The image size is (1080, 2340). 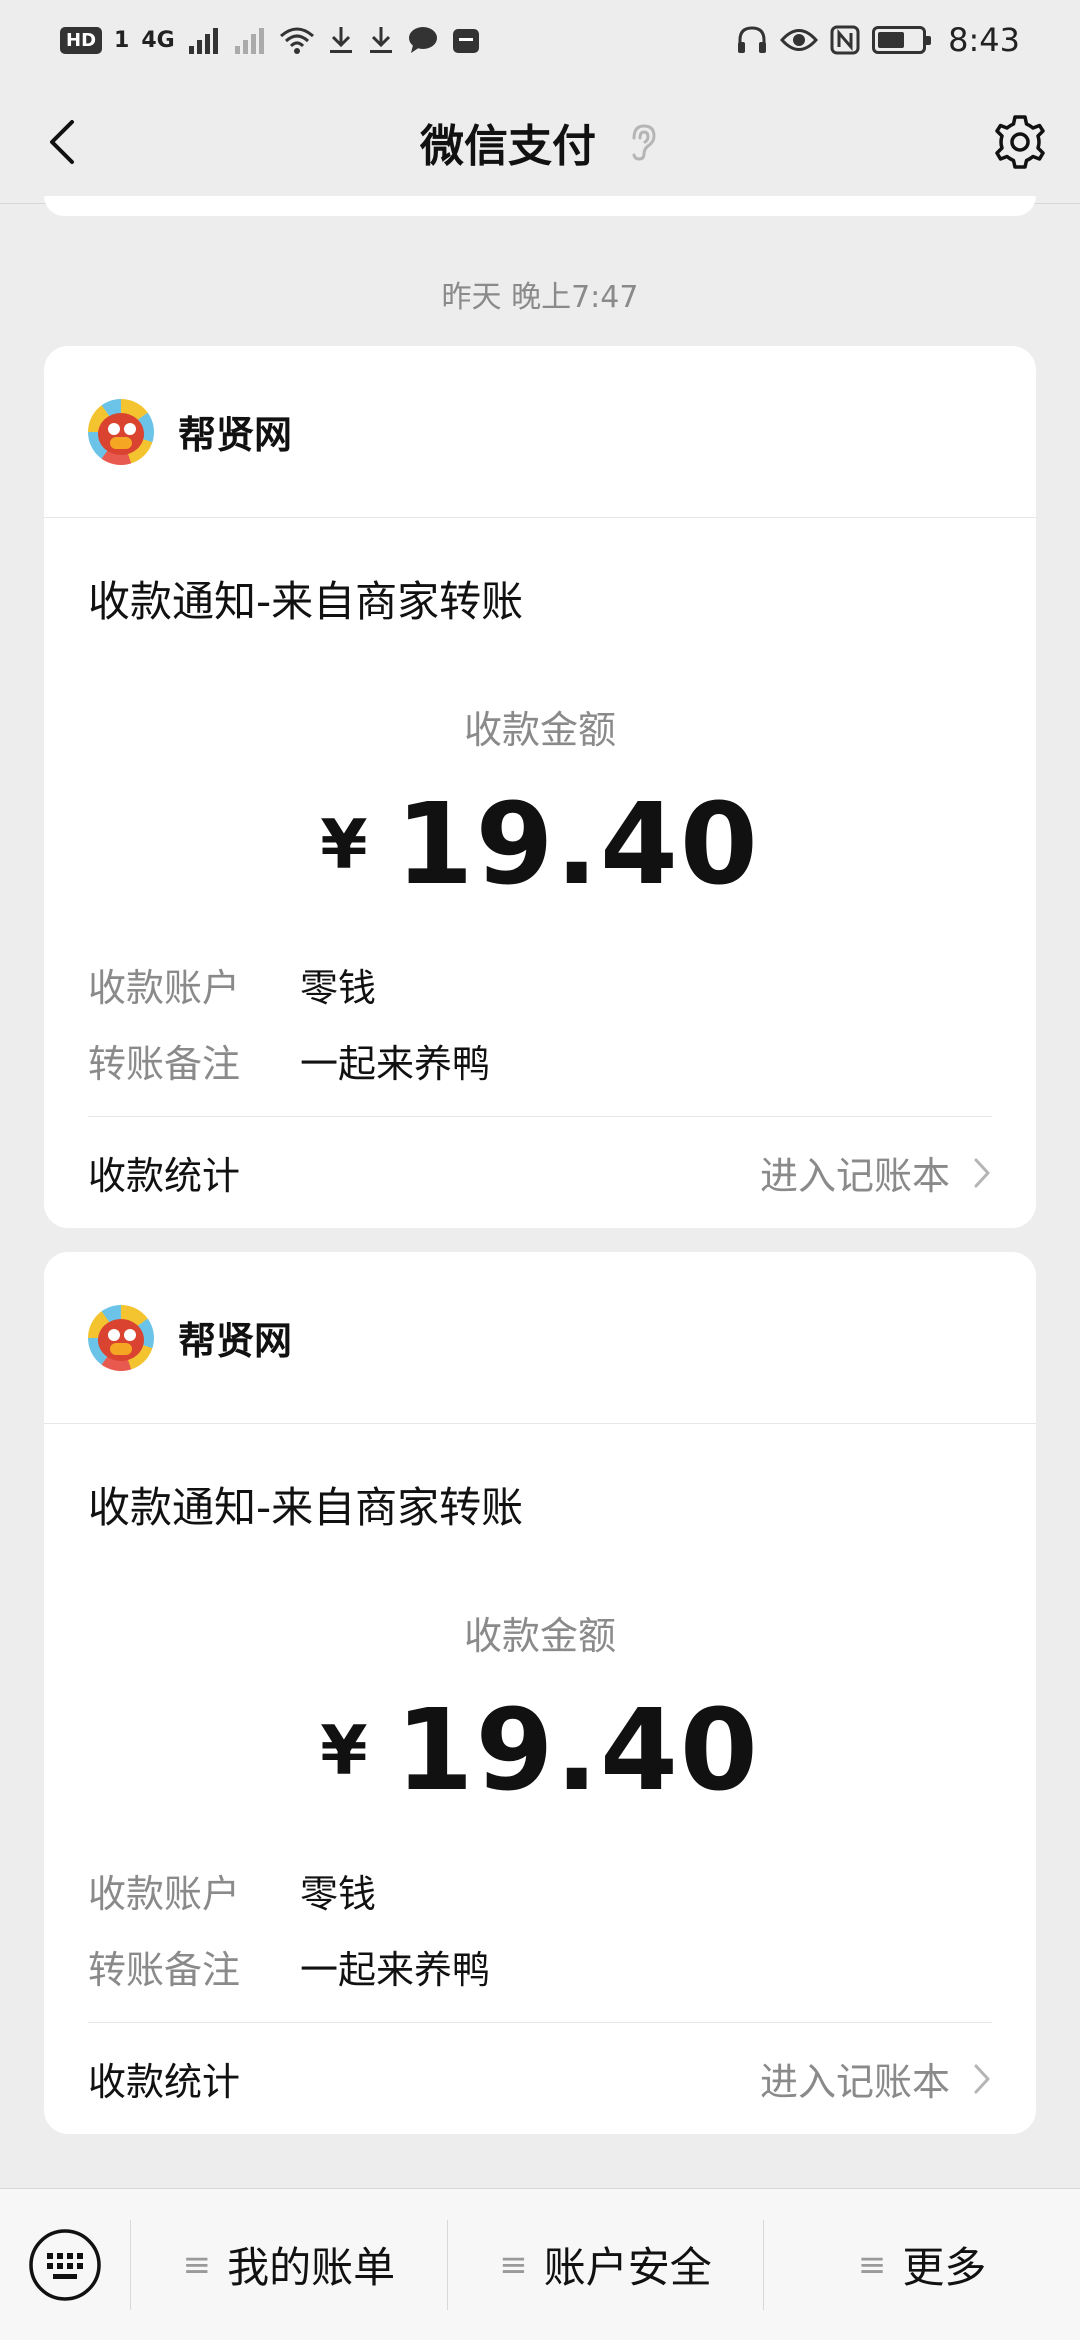 I want to click on signal-icon, so click(x=203, y=41).